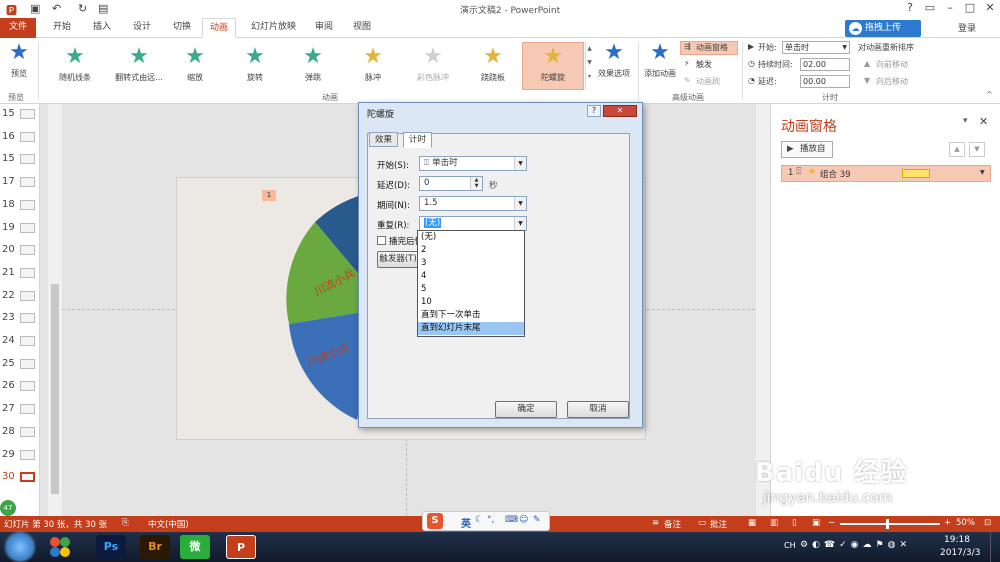 This screenshot has width=1000, height=562. What do you see at coordinates (471, 328) in the screenshot?
I see `repeat-option: 直到幻灯片末尾` at bounding box center [471, 328].